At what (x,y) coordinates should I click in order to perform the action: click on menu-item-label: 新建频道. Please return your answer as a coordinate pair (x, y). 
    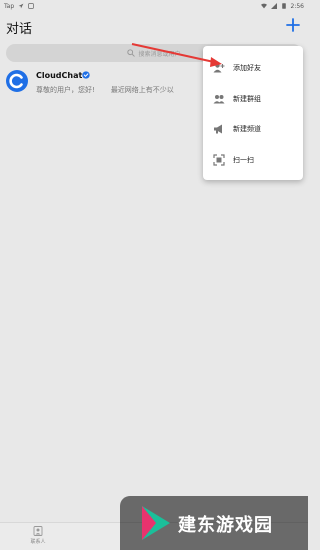
    Looking at the image, I should click on (247, 129).